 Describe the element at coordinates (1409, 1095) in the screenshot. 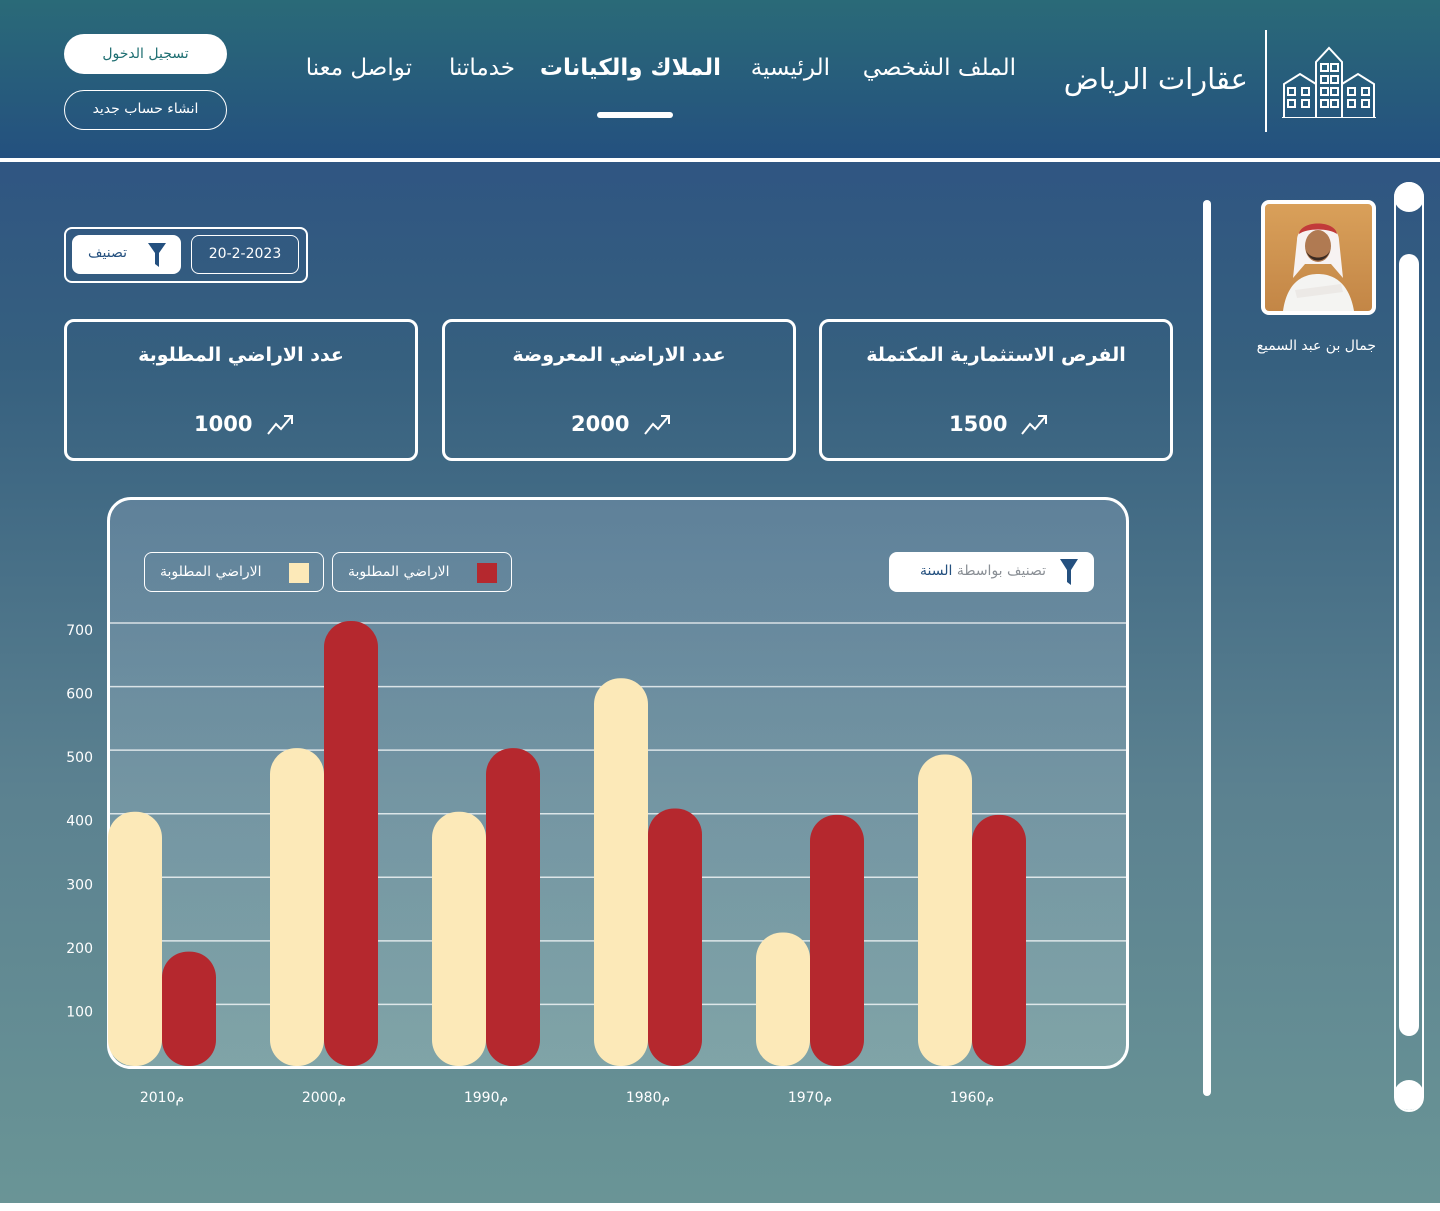

I see `scroll-down-button` at that location.